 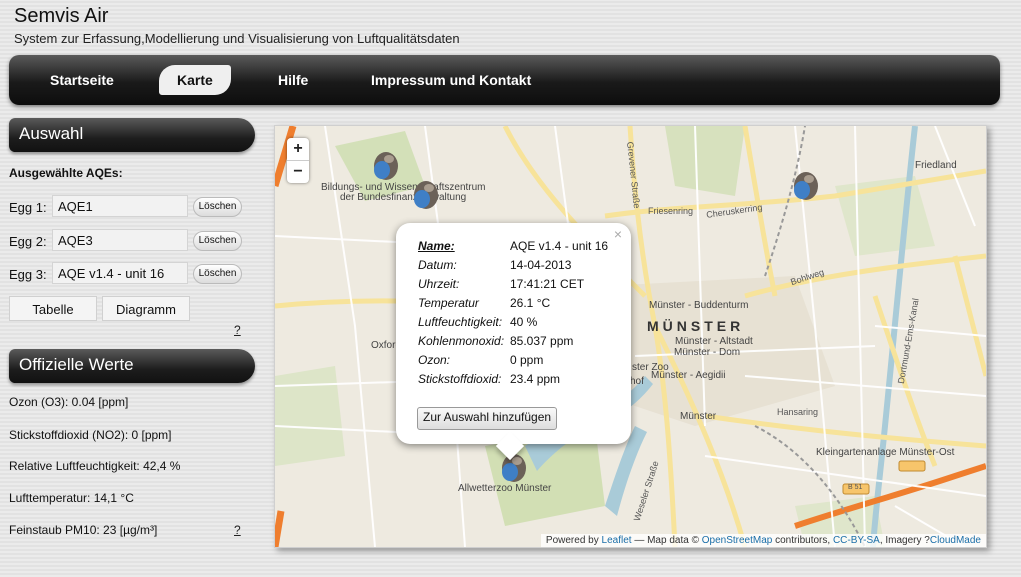 I want to click on popup-key: Kohlenmonoxid:, so click(x=461, y=340).